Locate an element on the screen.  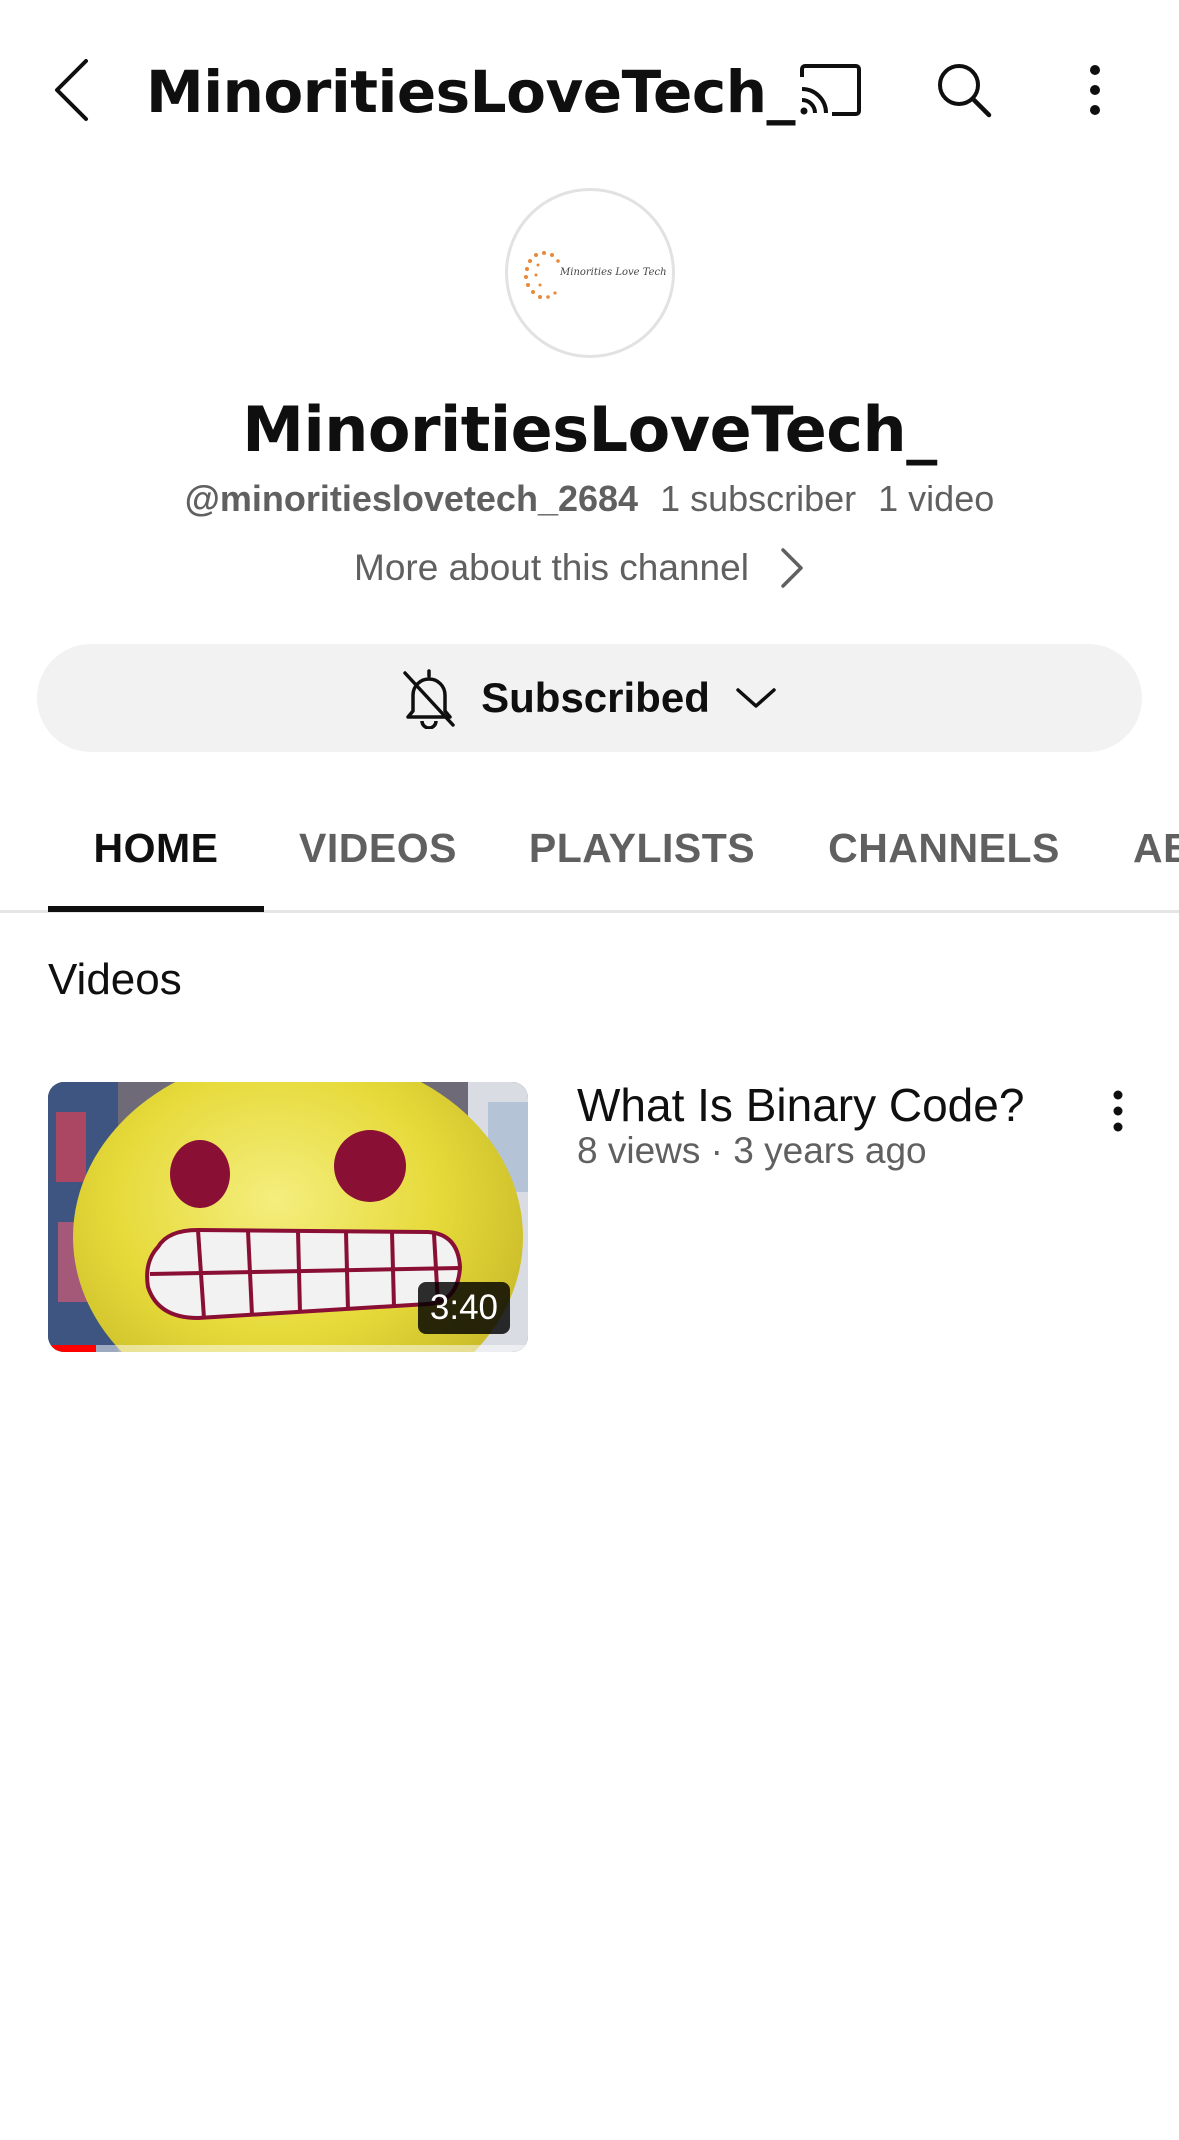
active-tab-indicator is located at coordinates (156, 909).